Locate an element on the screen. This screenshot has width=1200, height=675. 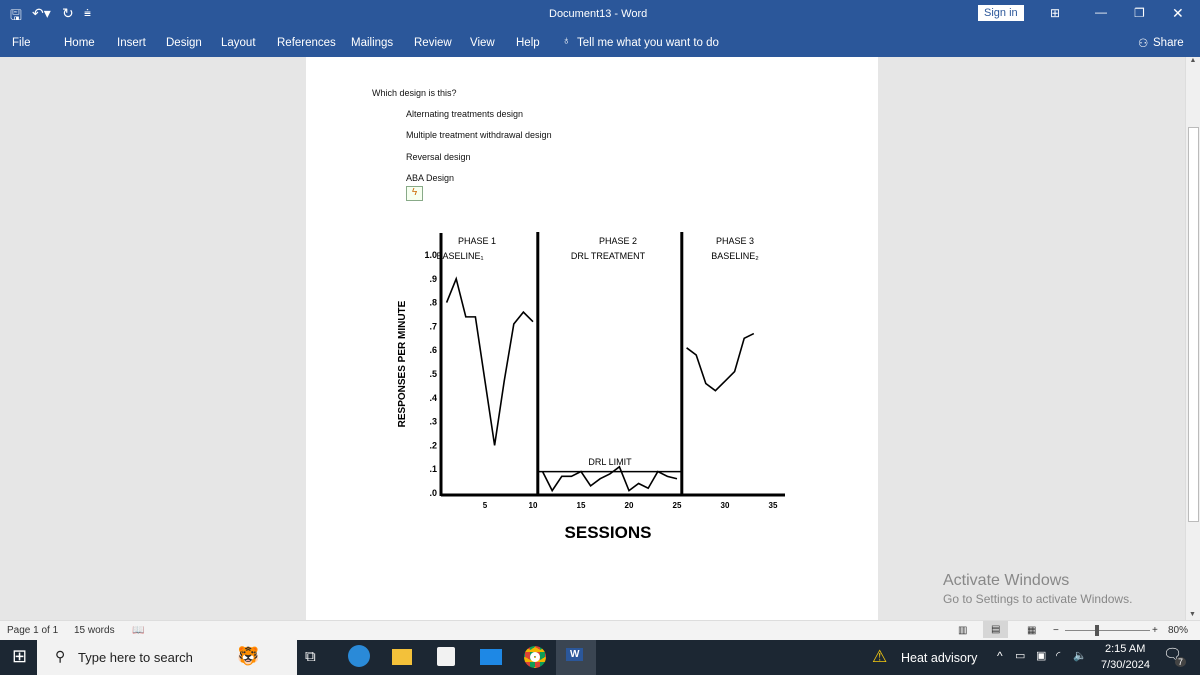
show-hidden-icons: ^ is located at coordinates (1000, 656).